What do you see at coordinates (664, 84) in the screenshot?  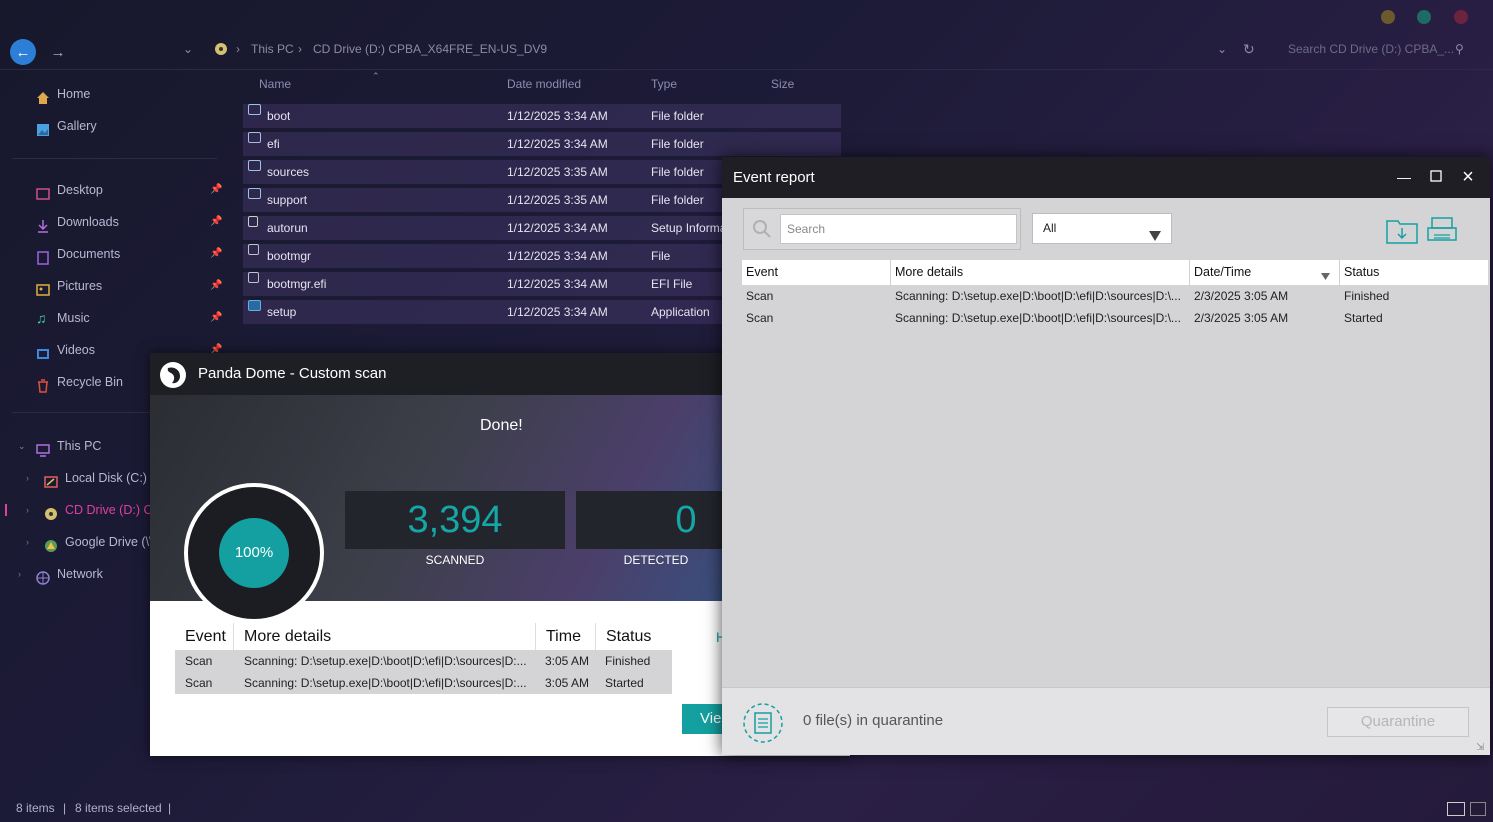 I see `column-header-type: Type` at bounding box center [664, 84].